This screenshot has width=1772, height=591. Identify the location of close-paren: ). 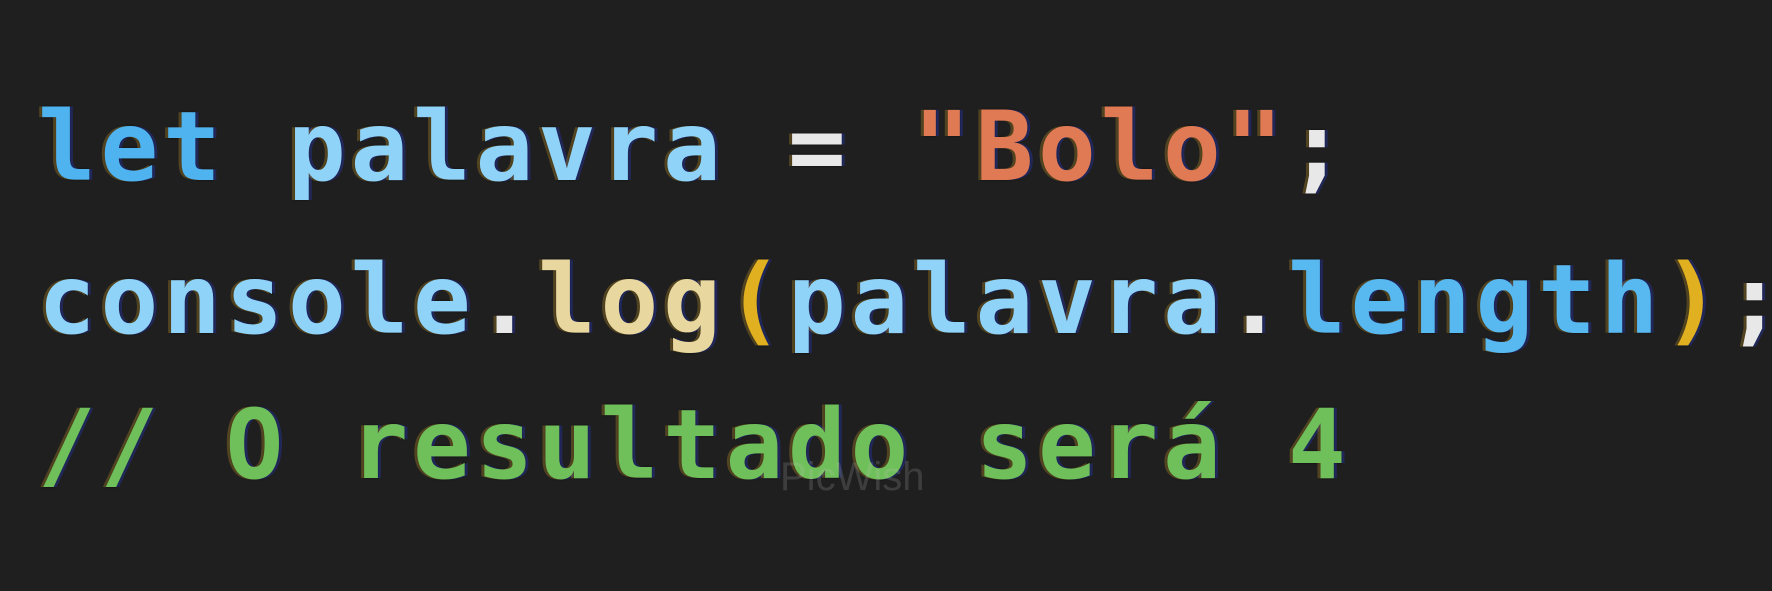
(1694, 300).